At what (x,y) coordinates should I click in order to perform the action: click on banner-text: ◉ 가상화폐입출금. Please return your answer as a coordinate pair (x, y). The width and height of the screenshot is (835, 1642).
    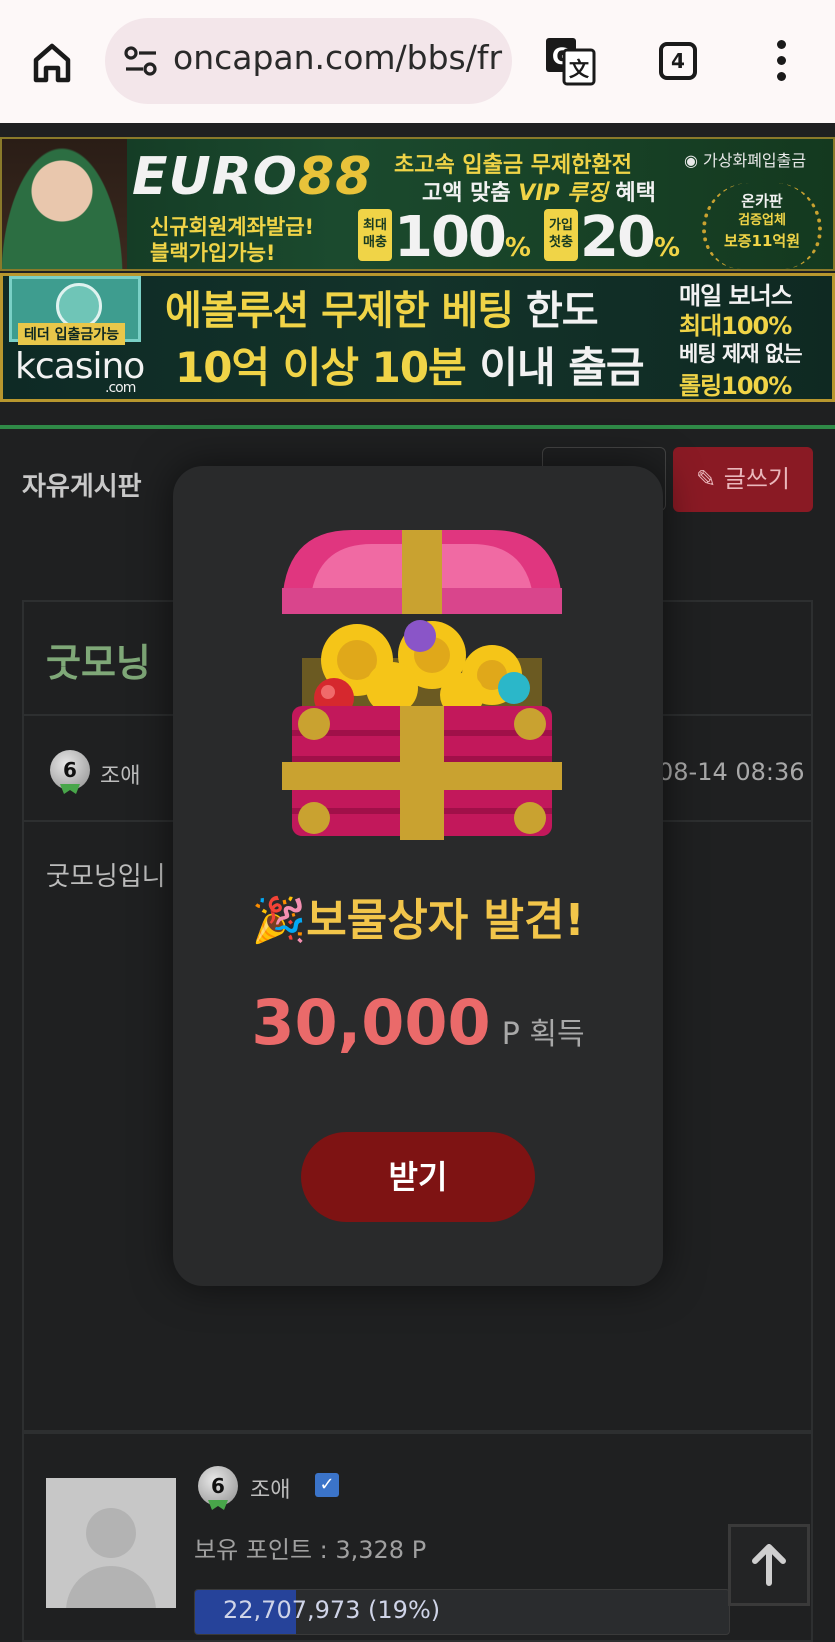
    Looking at the image, I should click on (745, 160).